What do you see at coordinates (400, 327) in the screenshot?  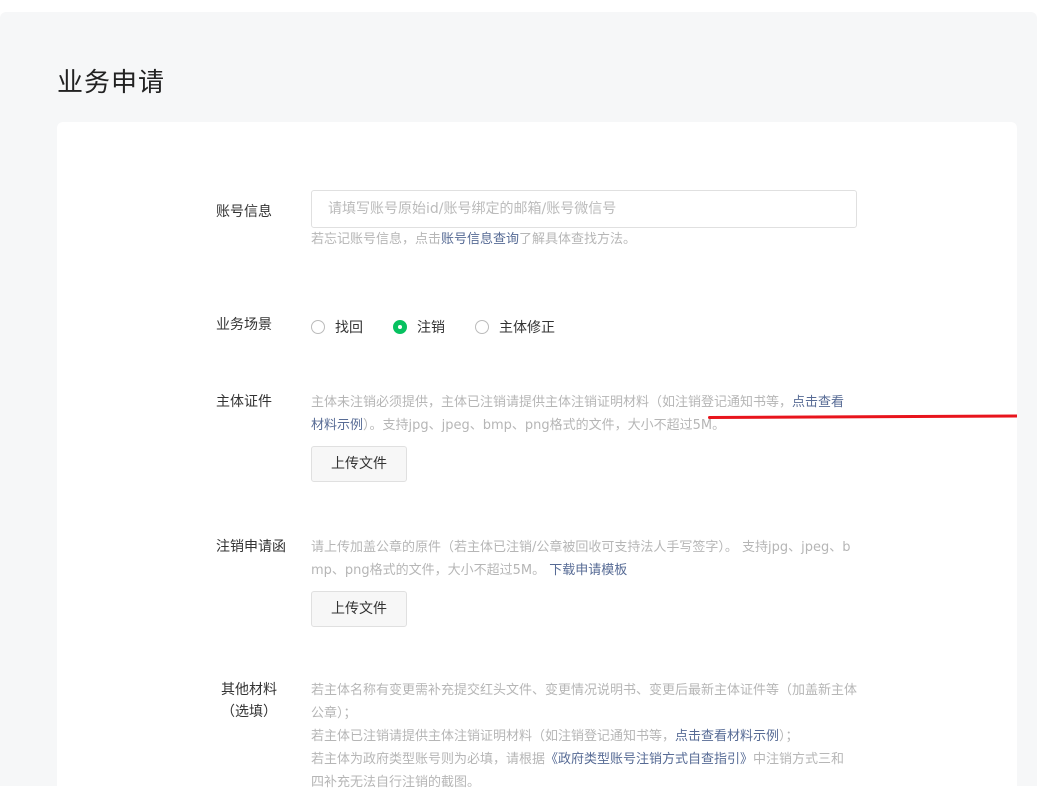 I see `radio-checked-icon` at bounding box center [400, 327].